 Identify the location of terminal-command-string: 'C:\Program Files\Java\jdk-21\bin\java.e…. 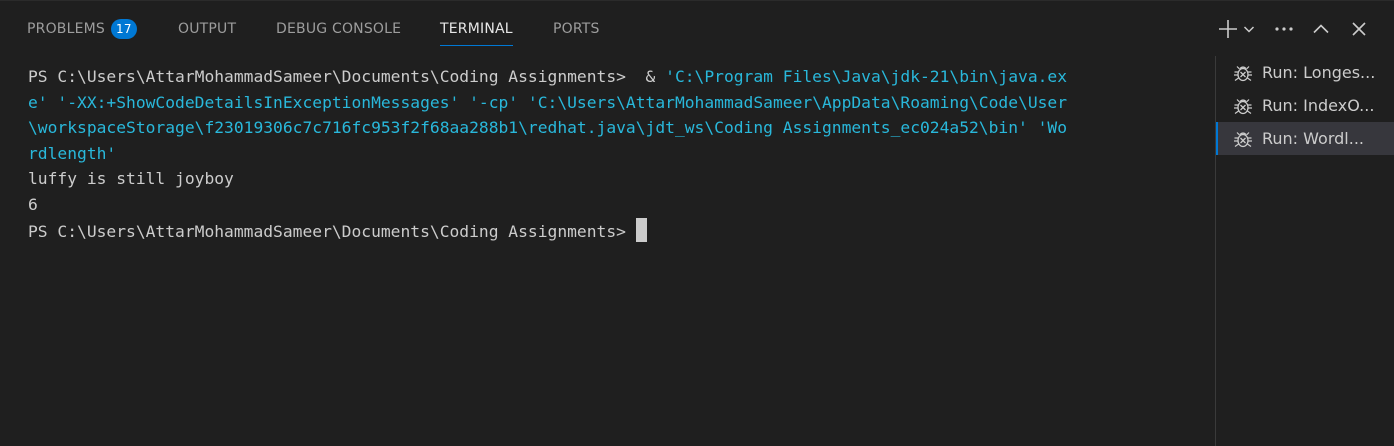
(866, 76).